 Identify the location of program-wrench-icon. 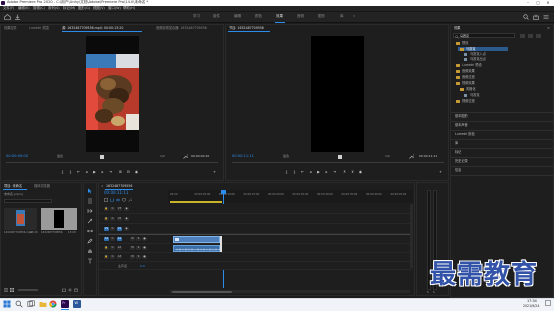
(412, 156).